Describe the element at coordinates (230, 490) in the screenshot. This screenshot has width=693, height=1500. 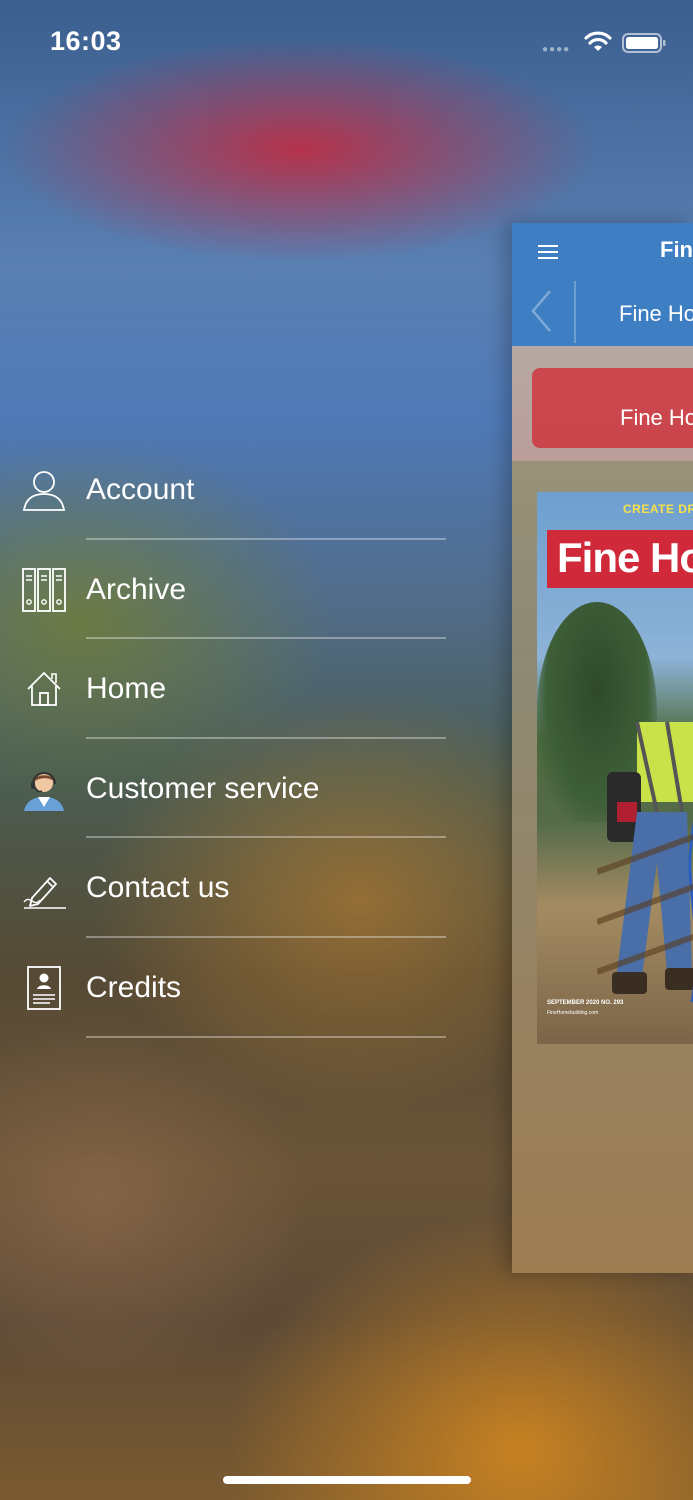
I see `menu-item-account: Account` at that location.